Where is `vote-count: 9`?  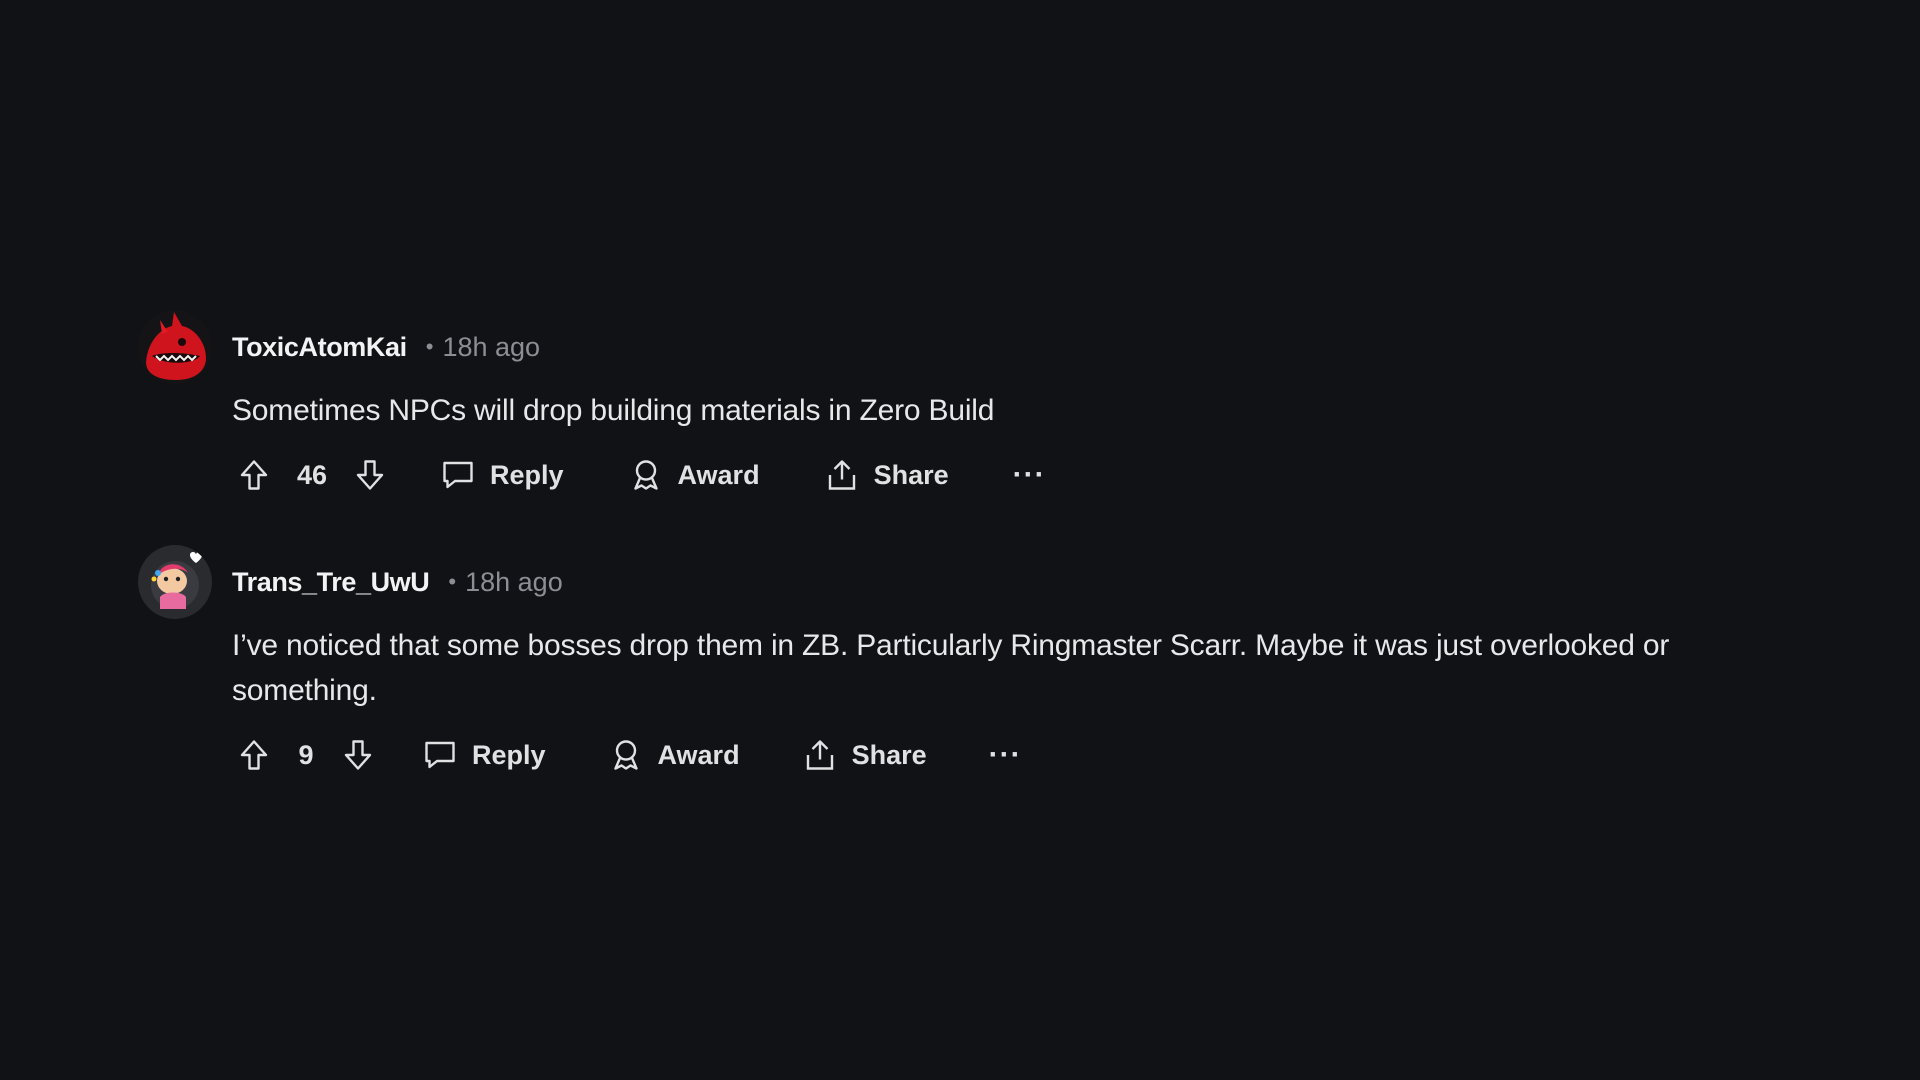 vote-count: 9 is located at coordinates (306, 754).